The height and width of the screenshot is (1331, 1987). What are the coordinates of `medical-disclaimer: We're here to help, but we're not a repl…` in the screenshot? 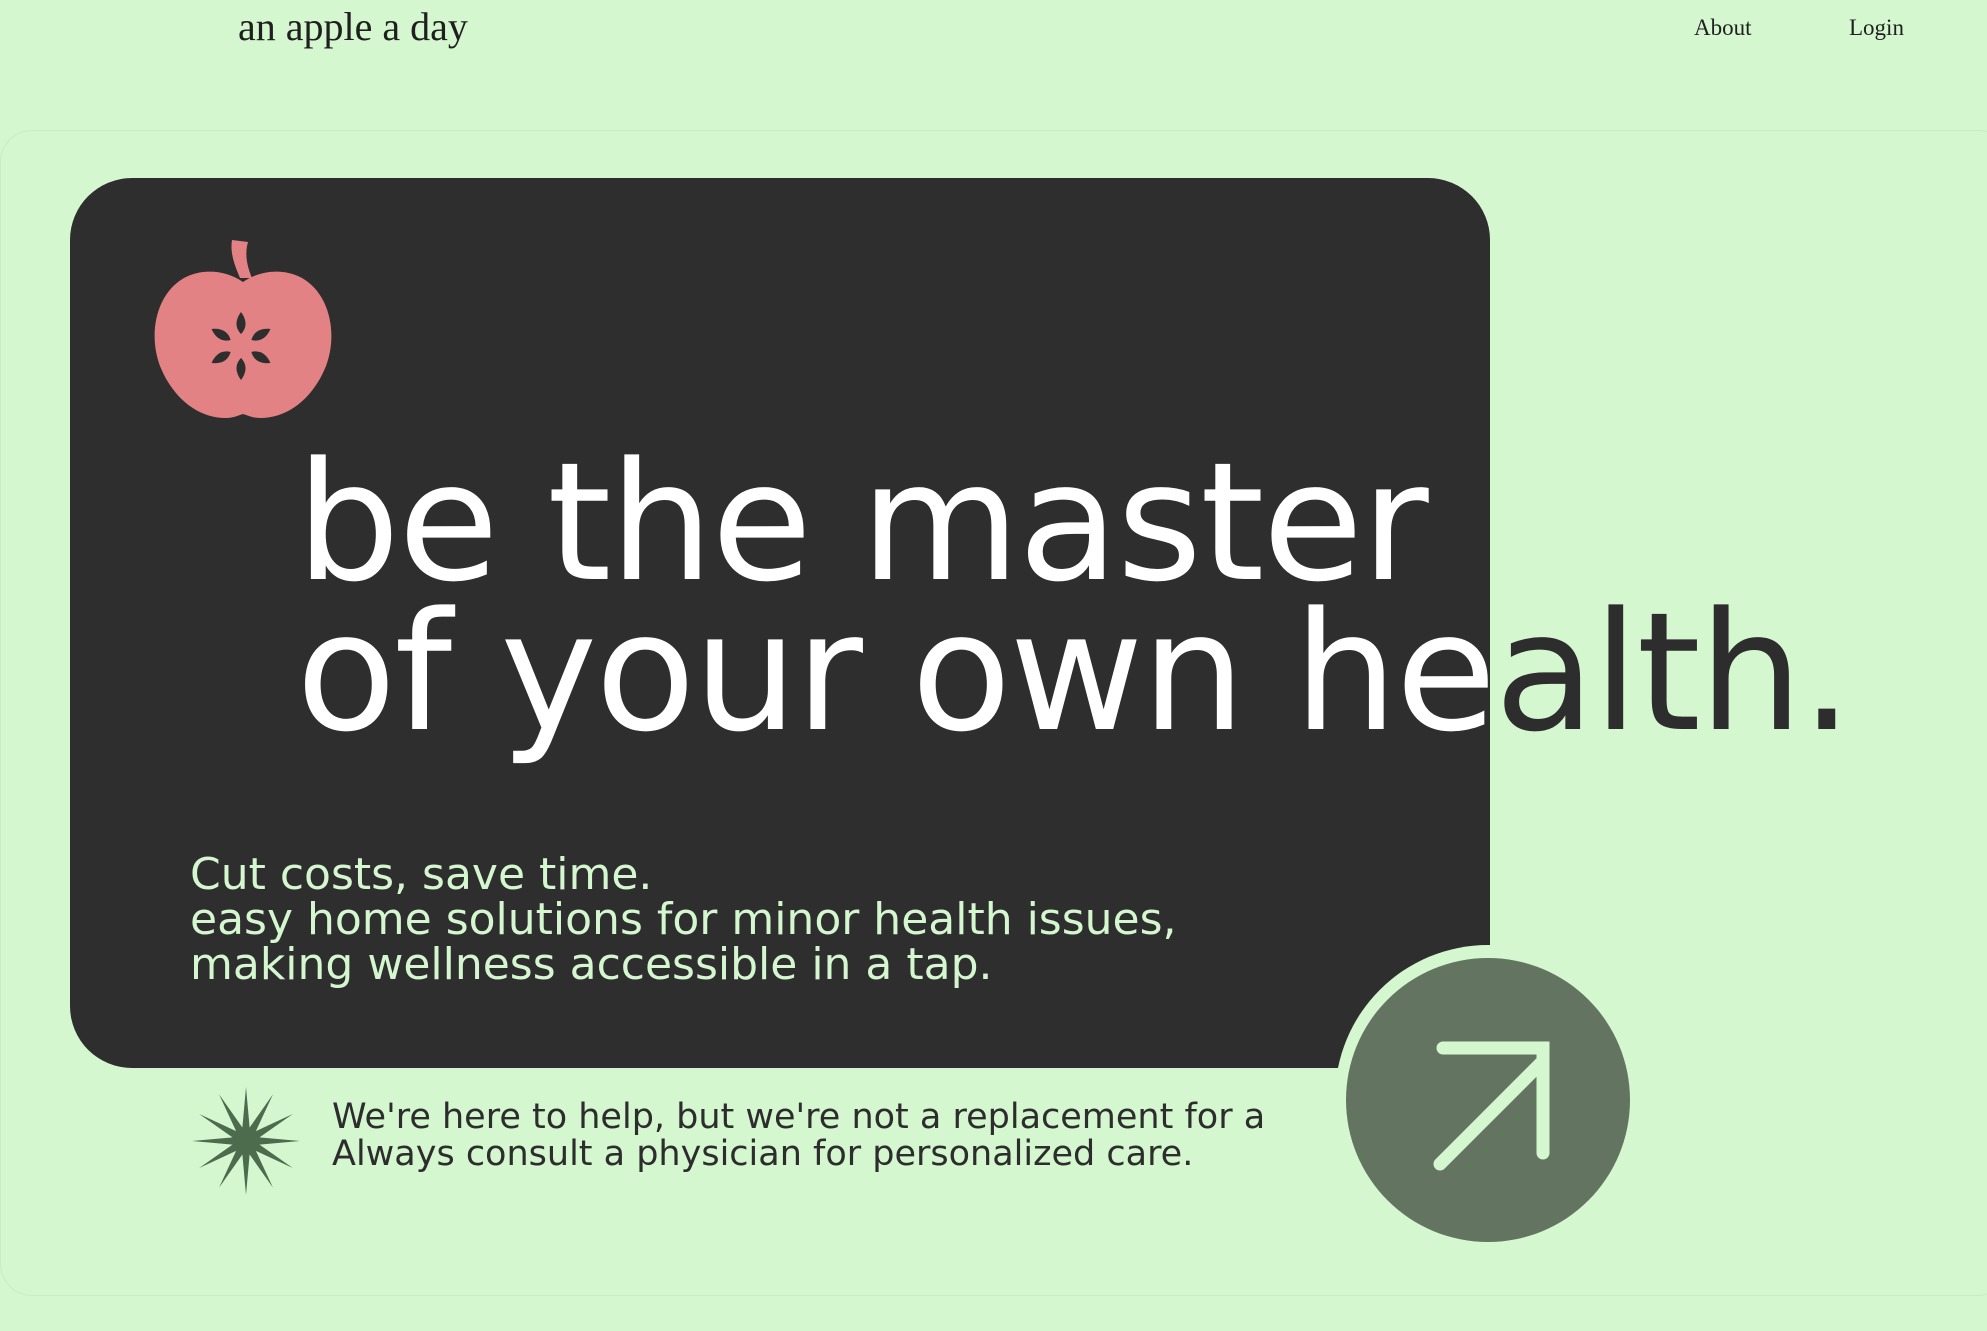 It's located at (832, 1136).